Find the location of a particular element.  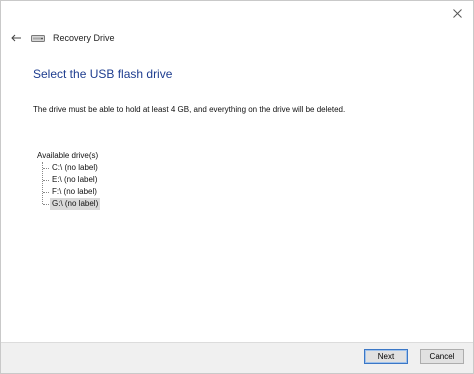

drive-item-label: F:\ (no label) is located at coordinates (74, 191).